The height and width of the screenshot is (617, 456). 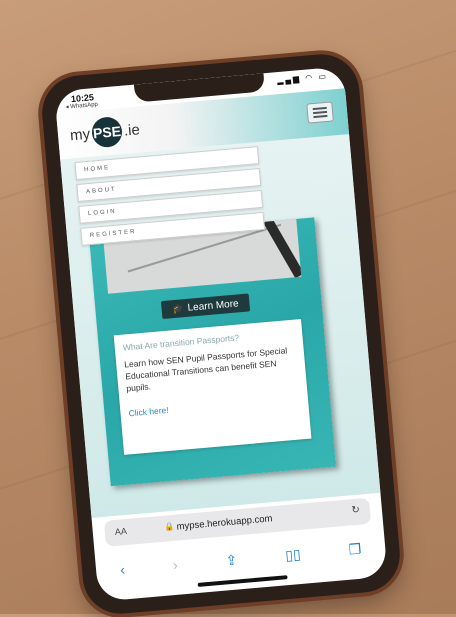 What do you see at coordinates (355, 511) in the screenshot?
I see `reload-icon: ↻` at bounding box center [355, 511].